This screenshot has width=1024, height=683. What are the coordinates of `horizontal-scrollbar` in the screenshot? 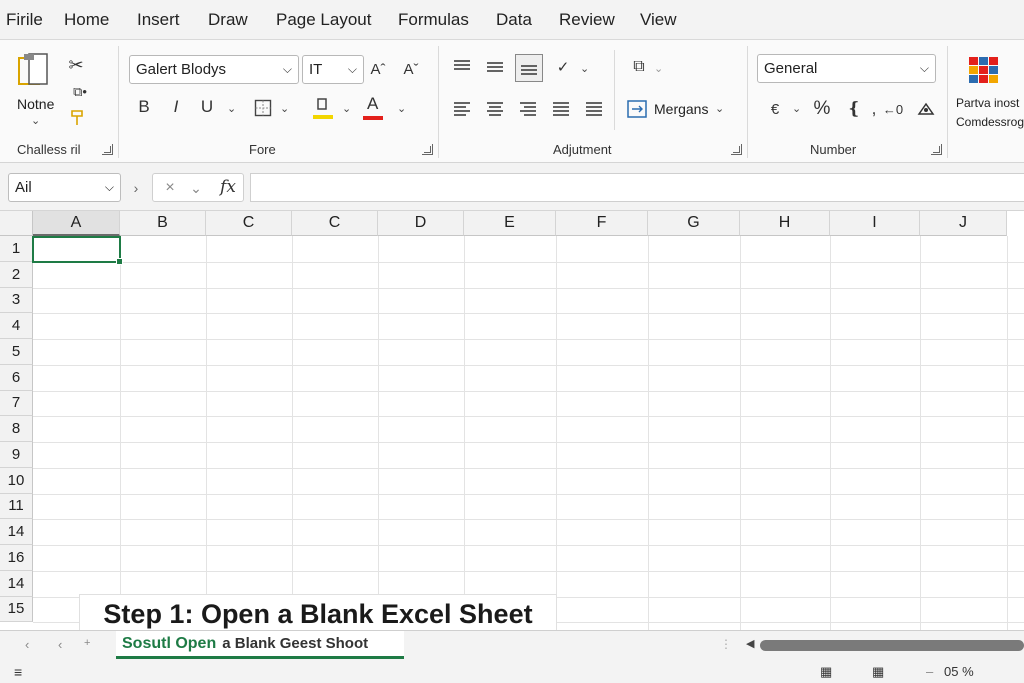 It's located at (892, 645).